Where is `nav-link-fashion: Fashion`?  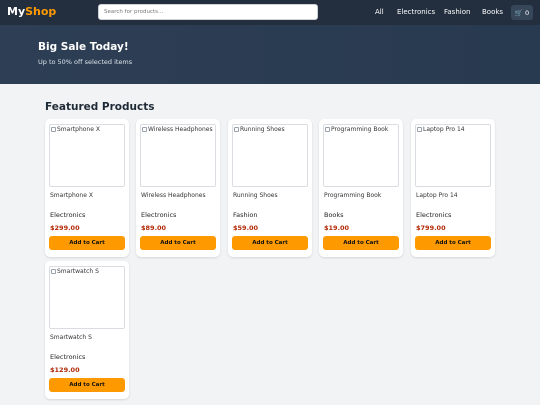 nav-link-fashion: Fashion is located at coordinates (457, 12).